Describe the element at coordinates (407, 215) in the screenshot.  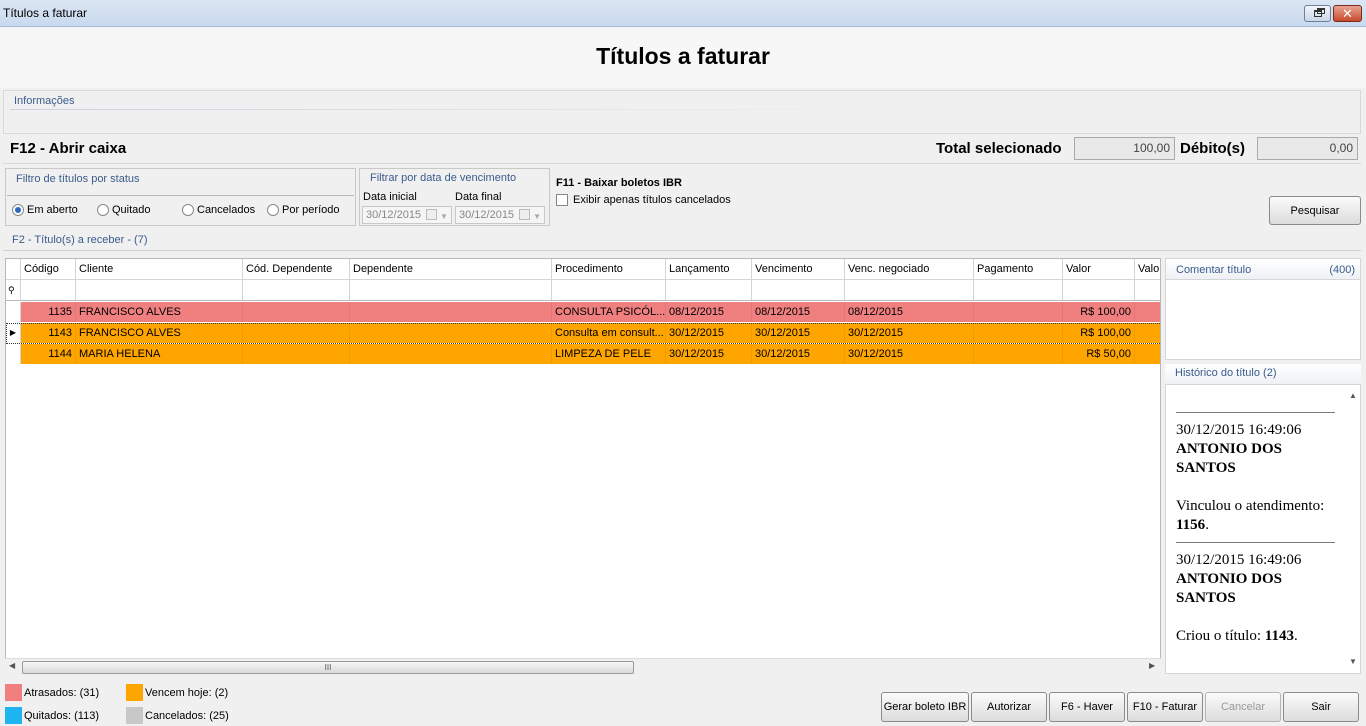
I see `start-date-input: 30/12/2015 ▼` at that location.